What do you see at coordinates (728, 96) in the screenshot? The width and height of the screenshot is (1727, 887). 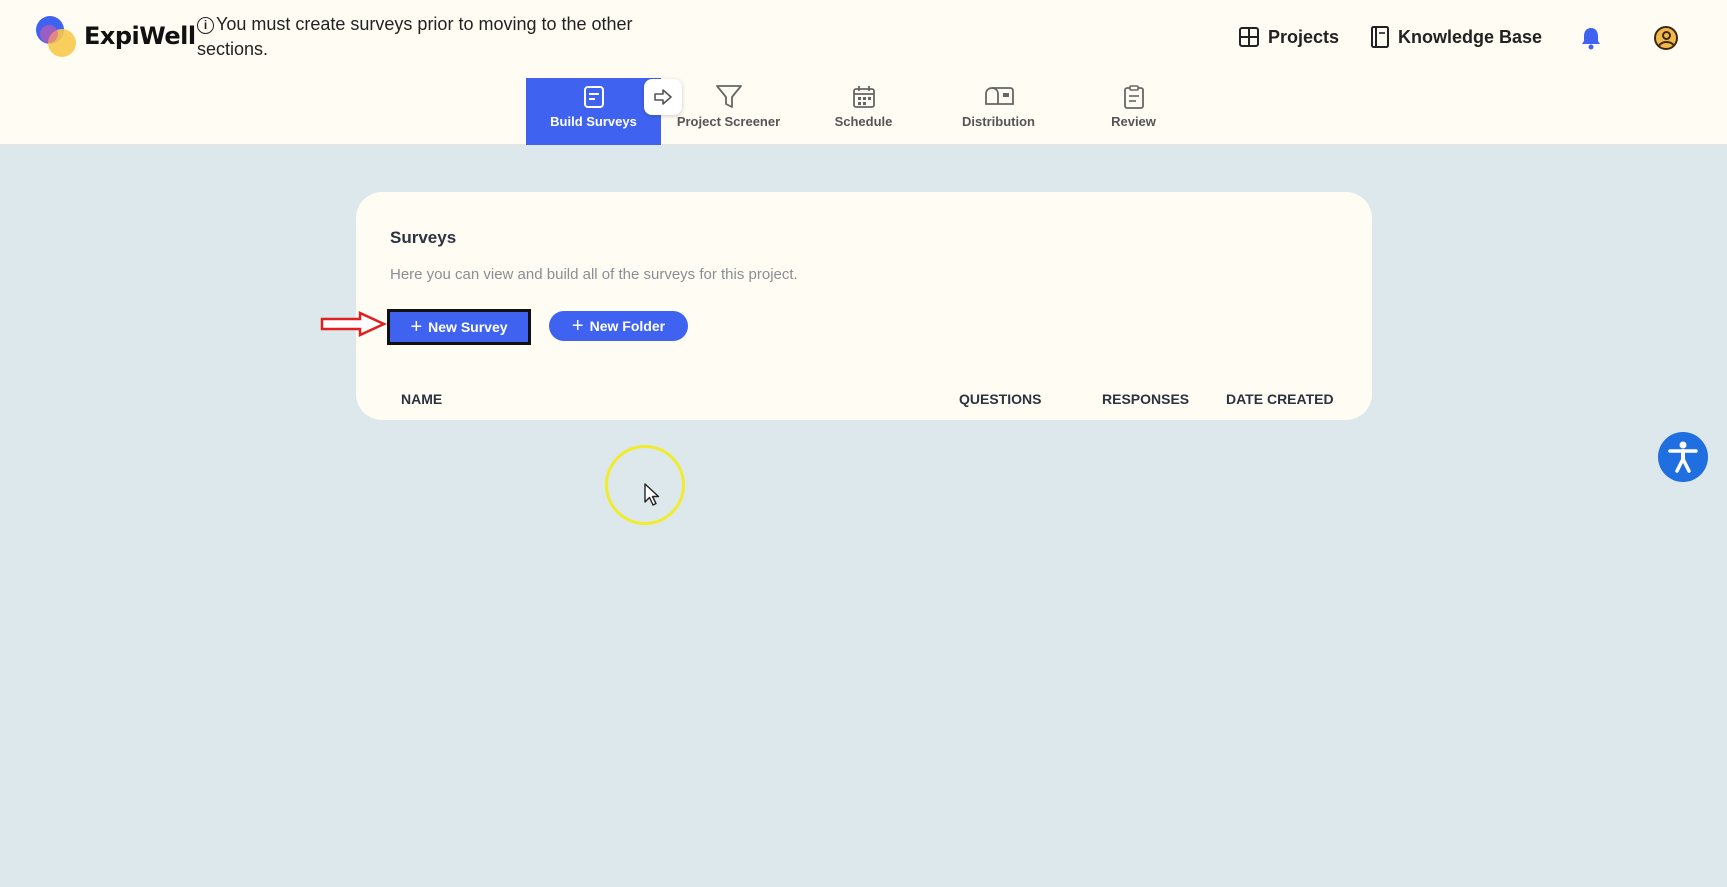 I see `filter-icon` at bounding box center [728, 96].